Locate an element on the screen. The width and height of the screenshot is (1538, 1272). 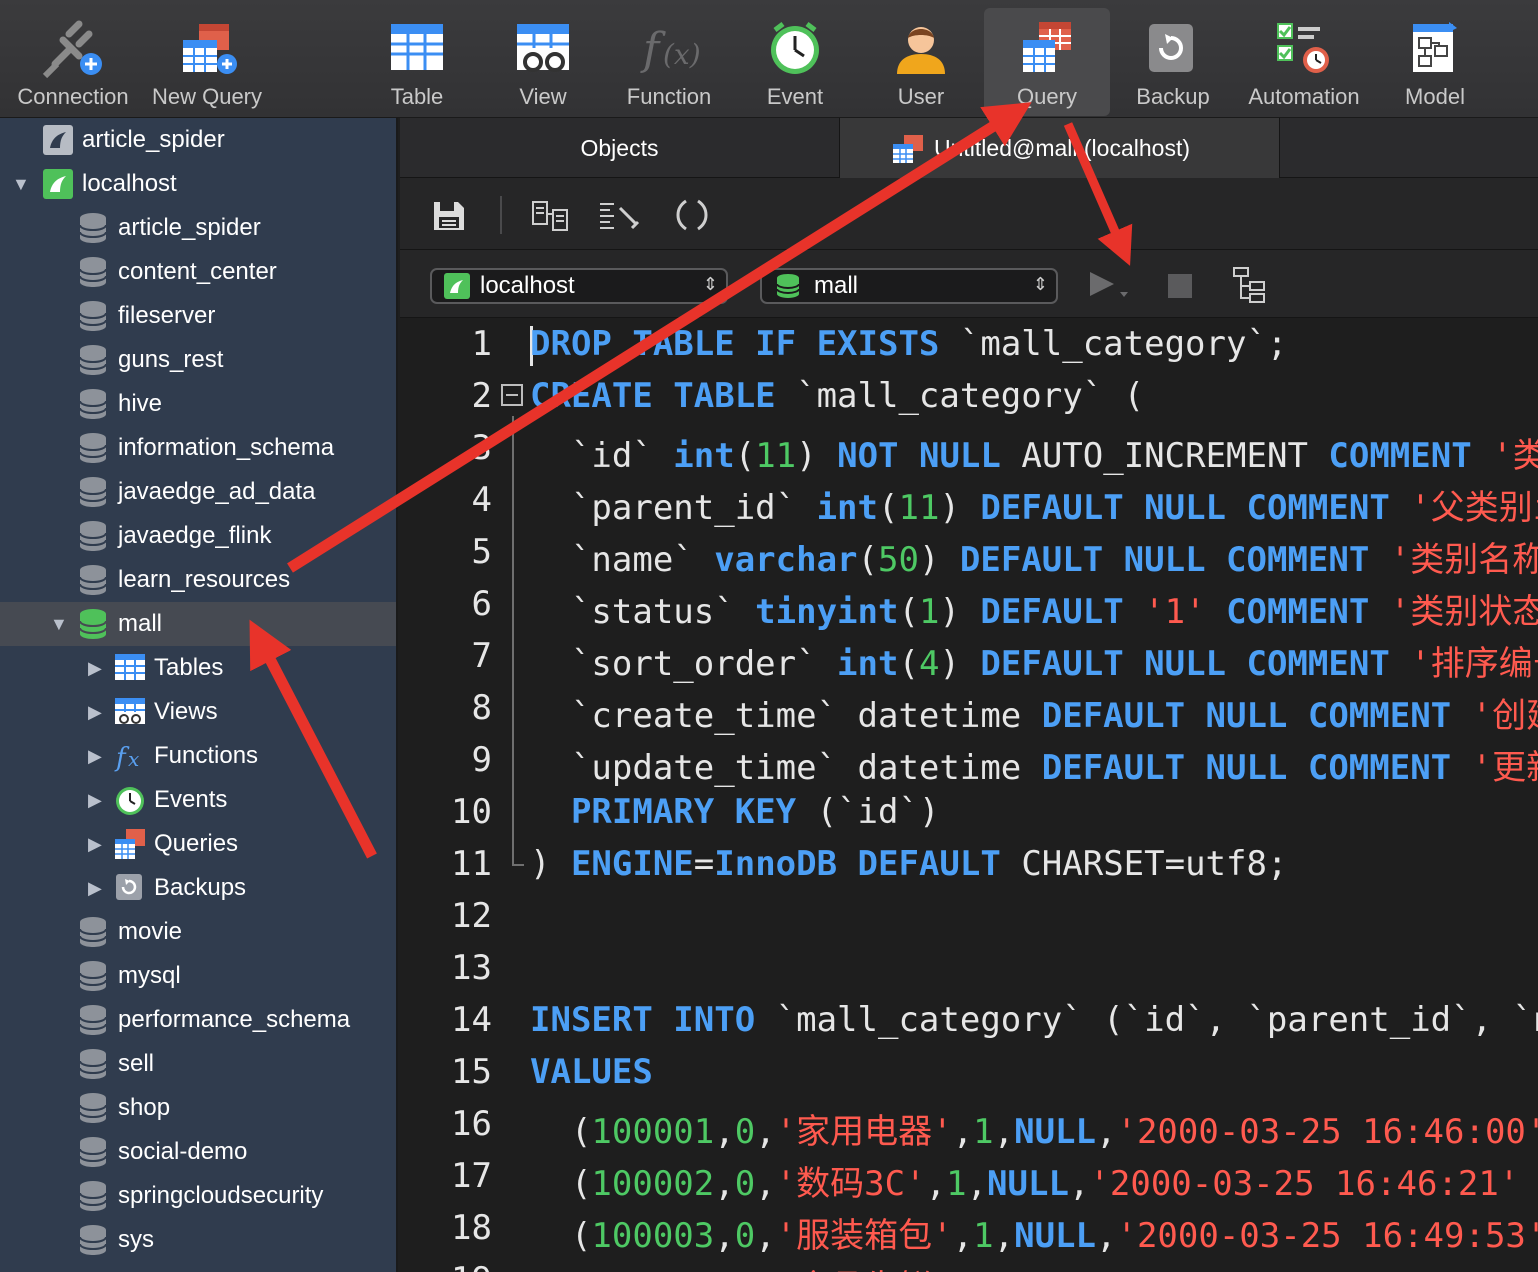
table-button: Table is located at coordinates (417, 62).